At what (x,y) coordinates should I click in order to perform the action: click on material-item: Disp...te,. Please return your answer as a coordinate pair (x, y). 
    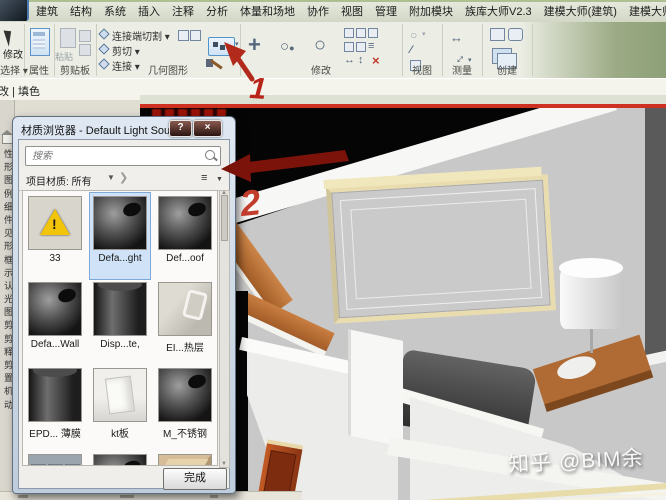
    Looking at the image, I should click on (120, 322).